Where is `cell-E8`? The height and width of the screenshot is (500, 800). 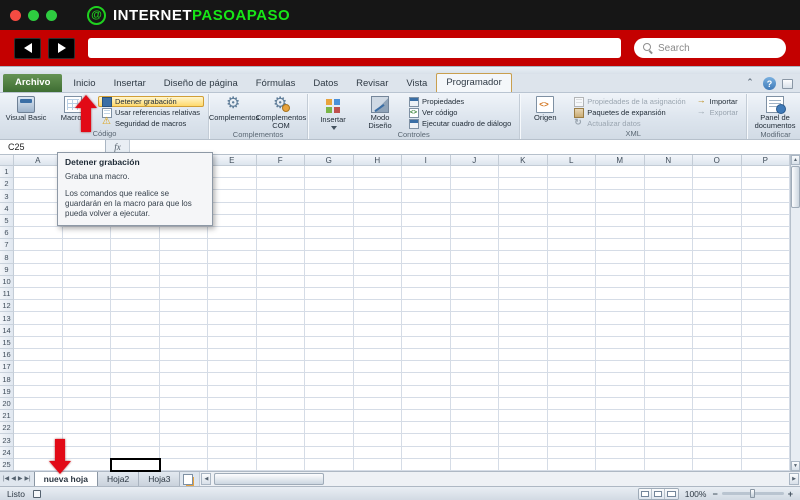
cell-E8 is located at coordinates (232, 257).